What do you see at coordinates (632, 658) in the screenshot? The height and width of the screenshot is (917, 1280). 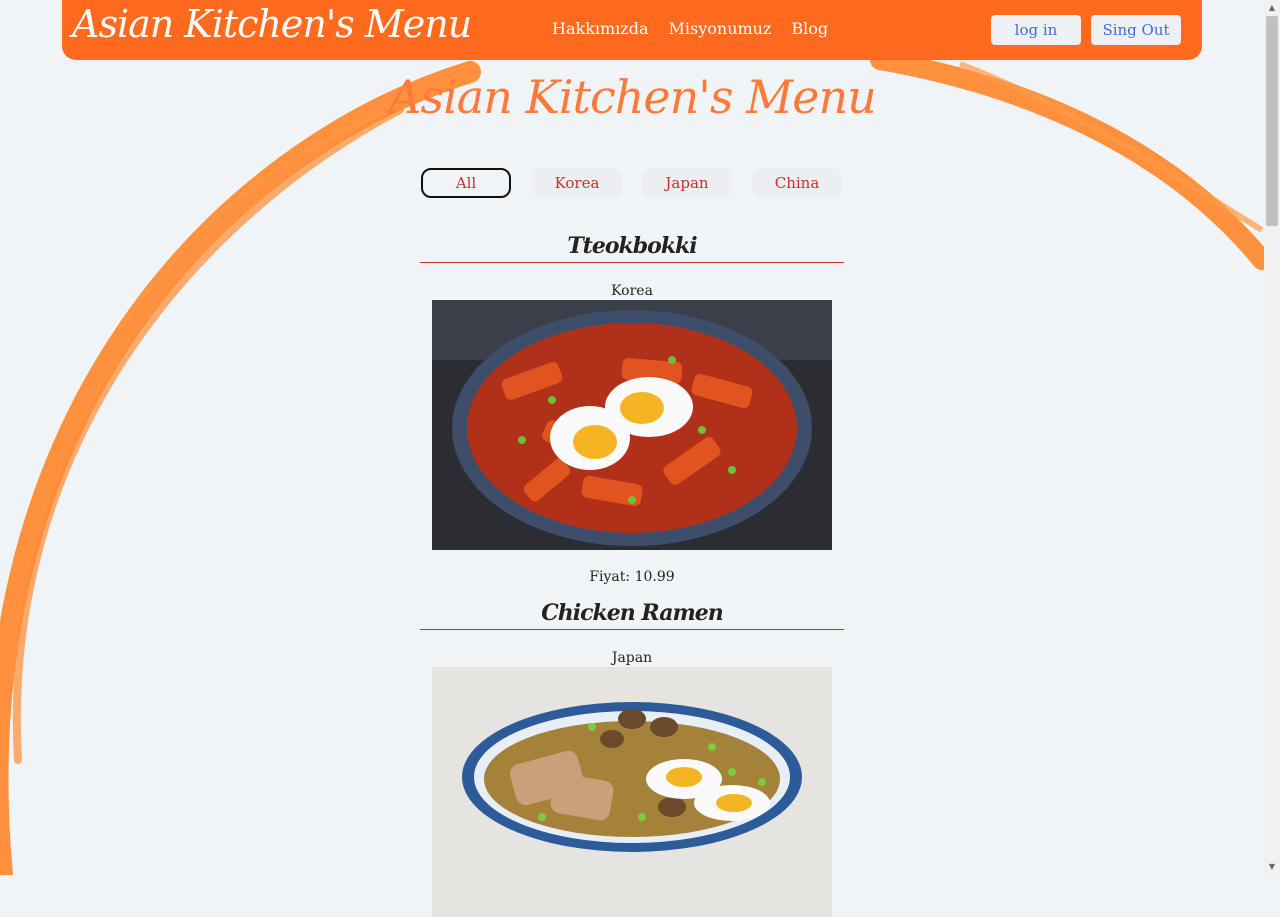 I see `menu-item-country: Japan` at bounding box center [632, 658].